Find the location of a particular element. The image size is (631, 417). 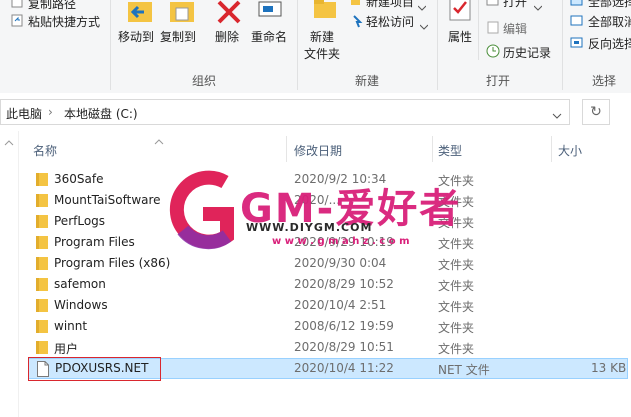

file-type: NET 文件 is located at coordinates (464, 370).